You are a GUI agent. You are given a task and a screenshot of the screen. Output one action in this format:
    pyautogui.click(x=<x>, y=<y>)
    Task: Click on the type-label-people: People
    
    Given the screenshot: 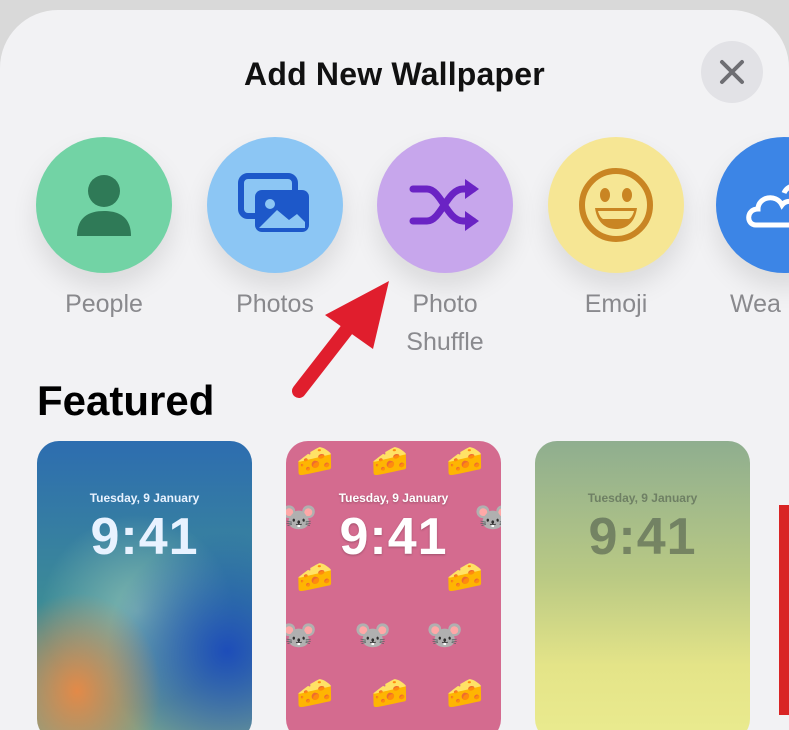 What is the action you would take?
    pyautogui.click(x=104, y=304)
    